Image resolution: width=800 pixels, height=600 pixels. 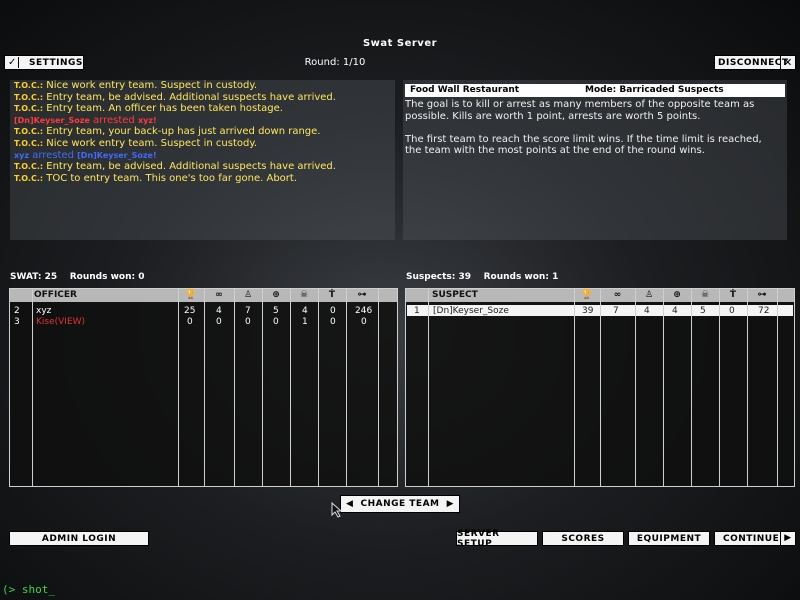 What do you see at coordinates (85, 120) in the screenshot?
I see `chat-line: [Dn]Keyser_Soze arrested xyz!` at bounding box center [85, 120].